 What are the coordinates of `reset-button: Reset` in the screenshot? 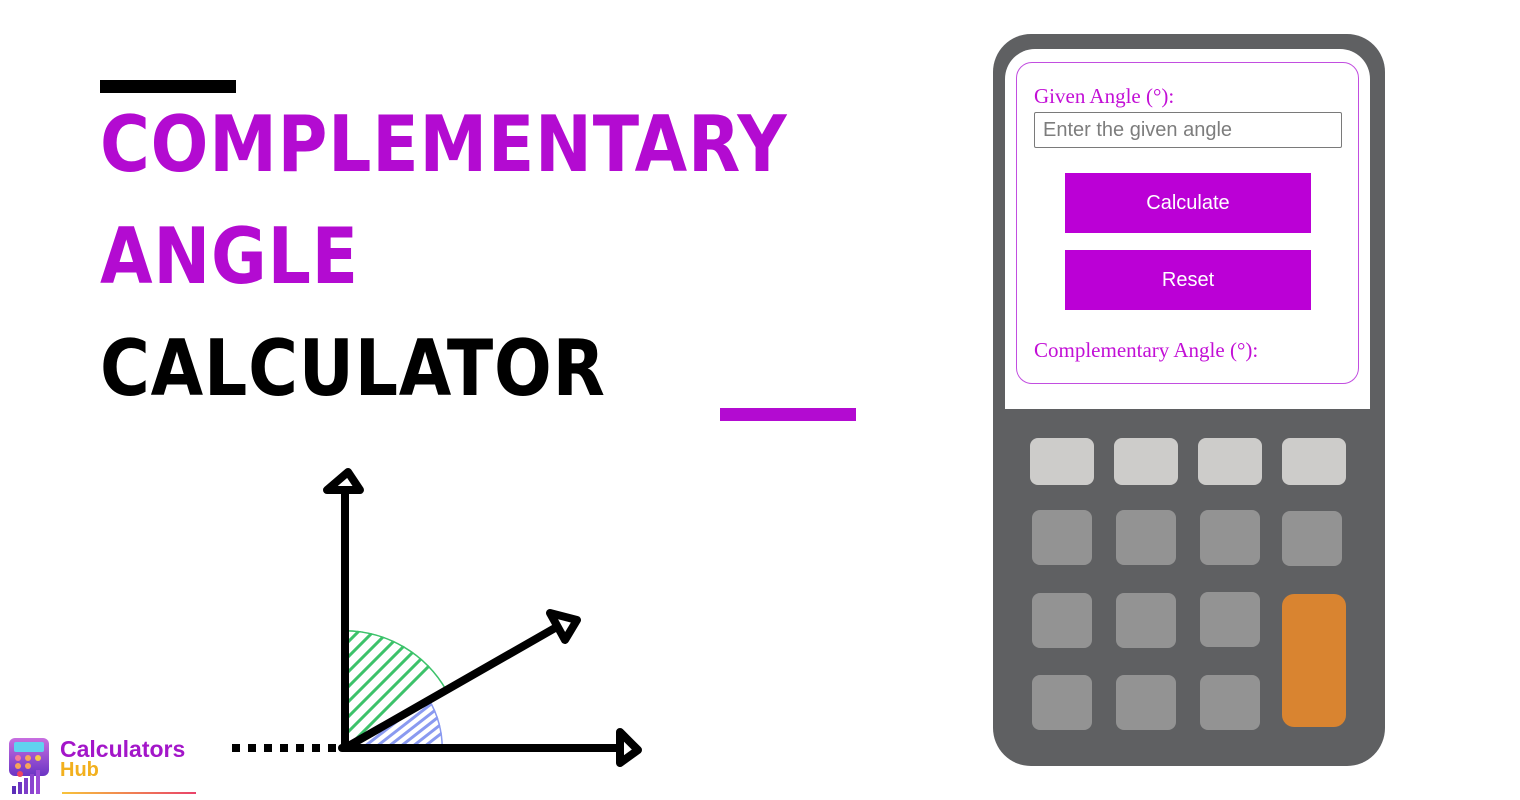 It's located at (1188, 280).